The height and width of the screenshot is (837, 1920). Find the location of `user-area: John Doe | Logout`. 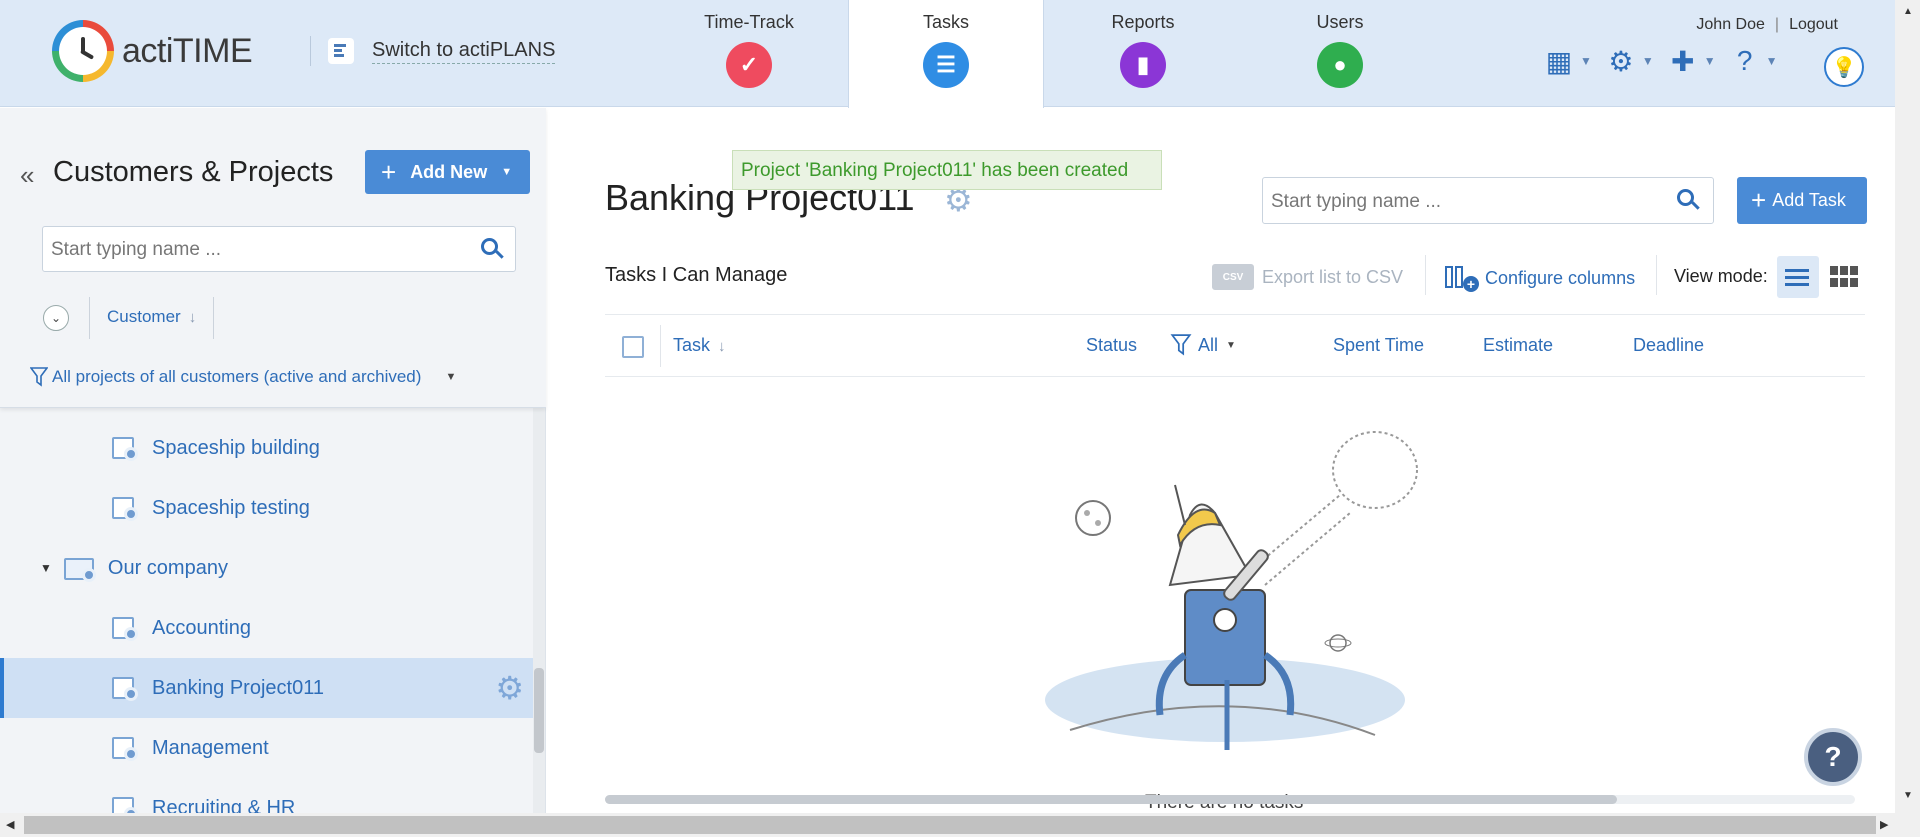

user-area: John Doe | Logout is located at coordinates (1767, 25).